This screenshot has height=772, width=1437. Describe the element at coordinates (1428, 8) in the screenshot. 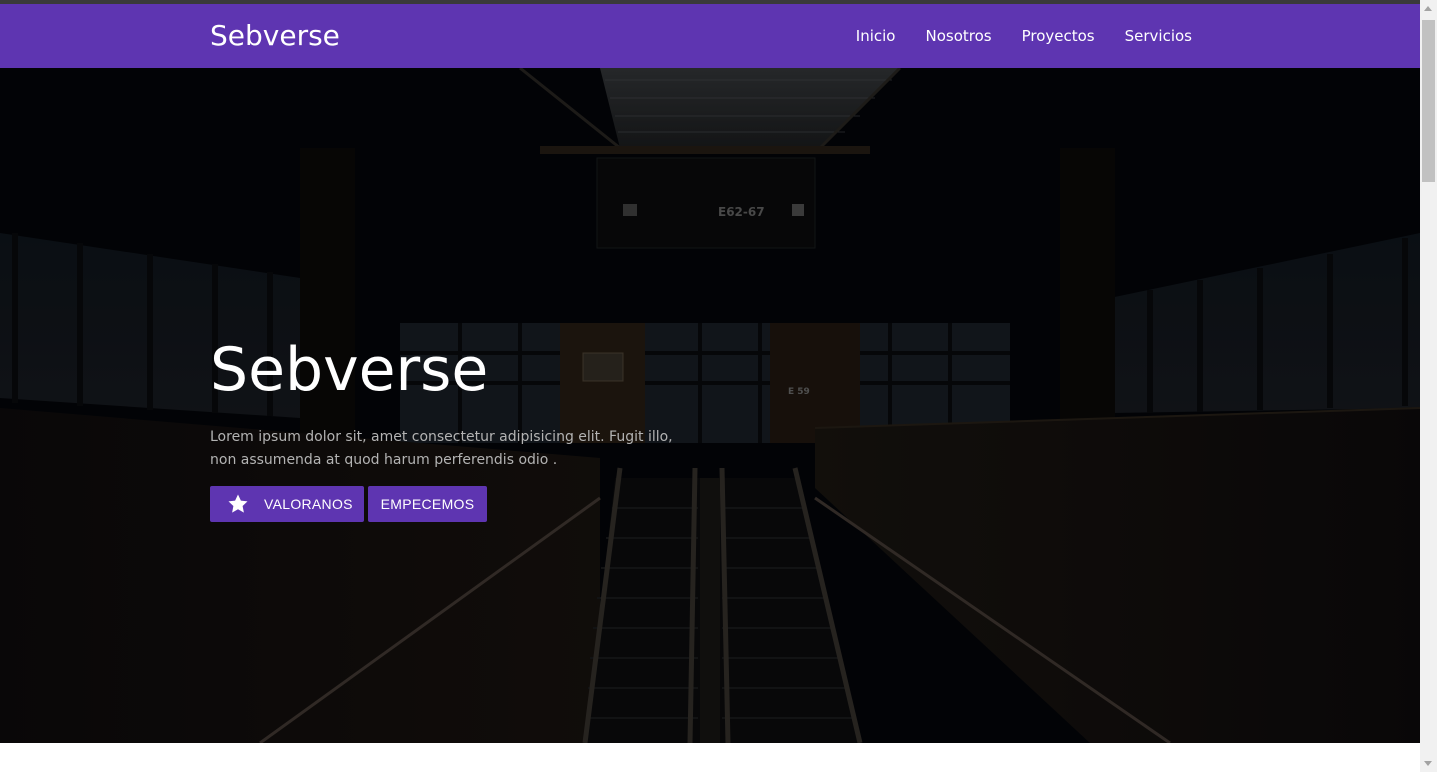

I see `scroll-up-arrow-icon` at that location.